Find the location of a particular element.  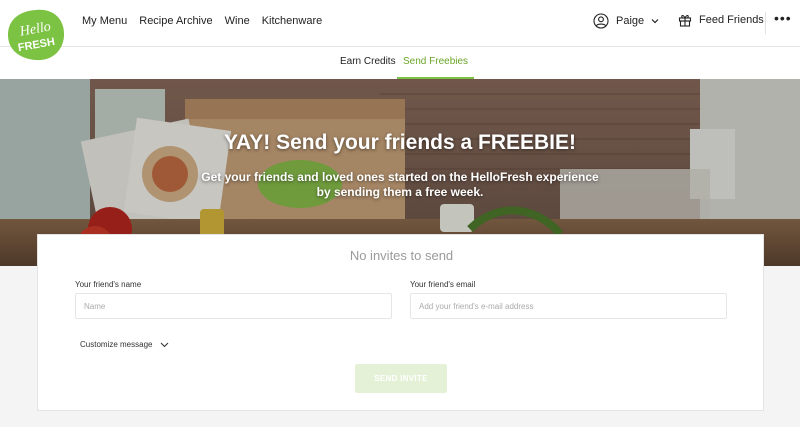

more-options-icon: ••• is located at coordinates (783, 18).